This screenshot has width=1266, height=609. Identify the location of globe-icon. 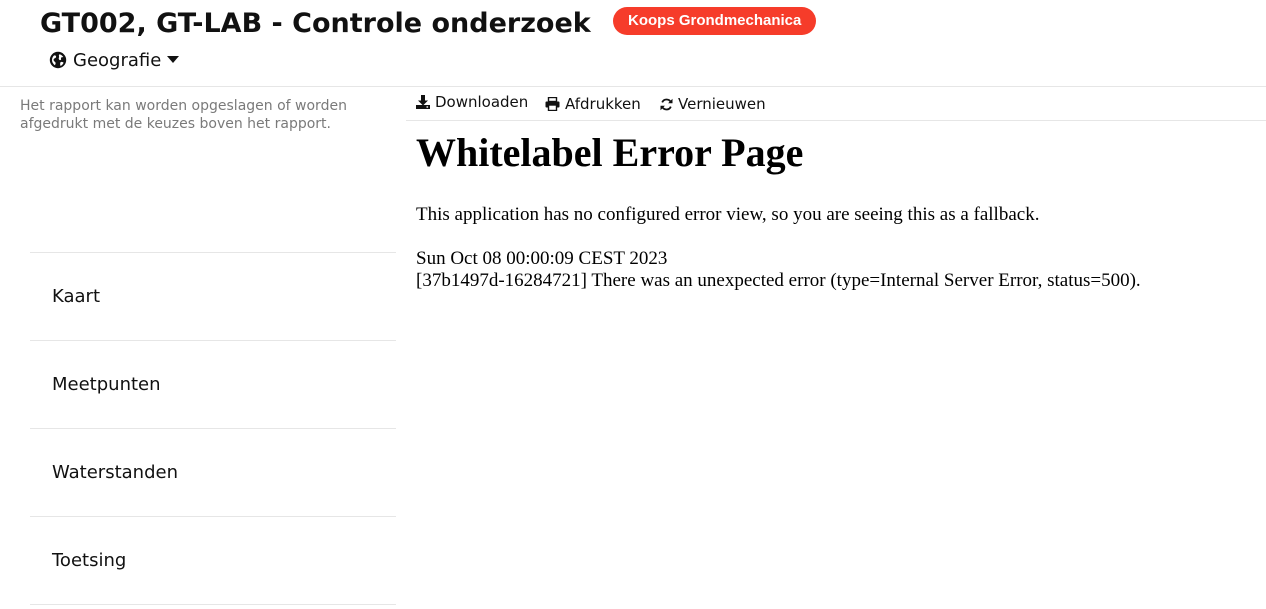
(58, 60).